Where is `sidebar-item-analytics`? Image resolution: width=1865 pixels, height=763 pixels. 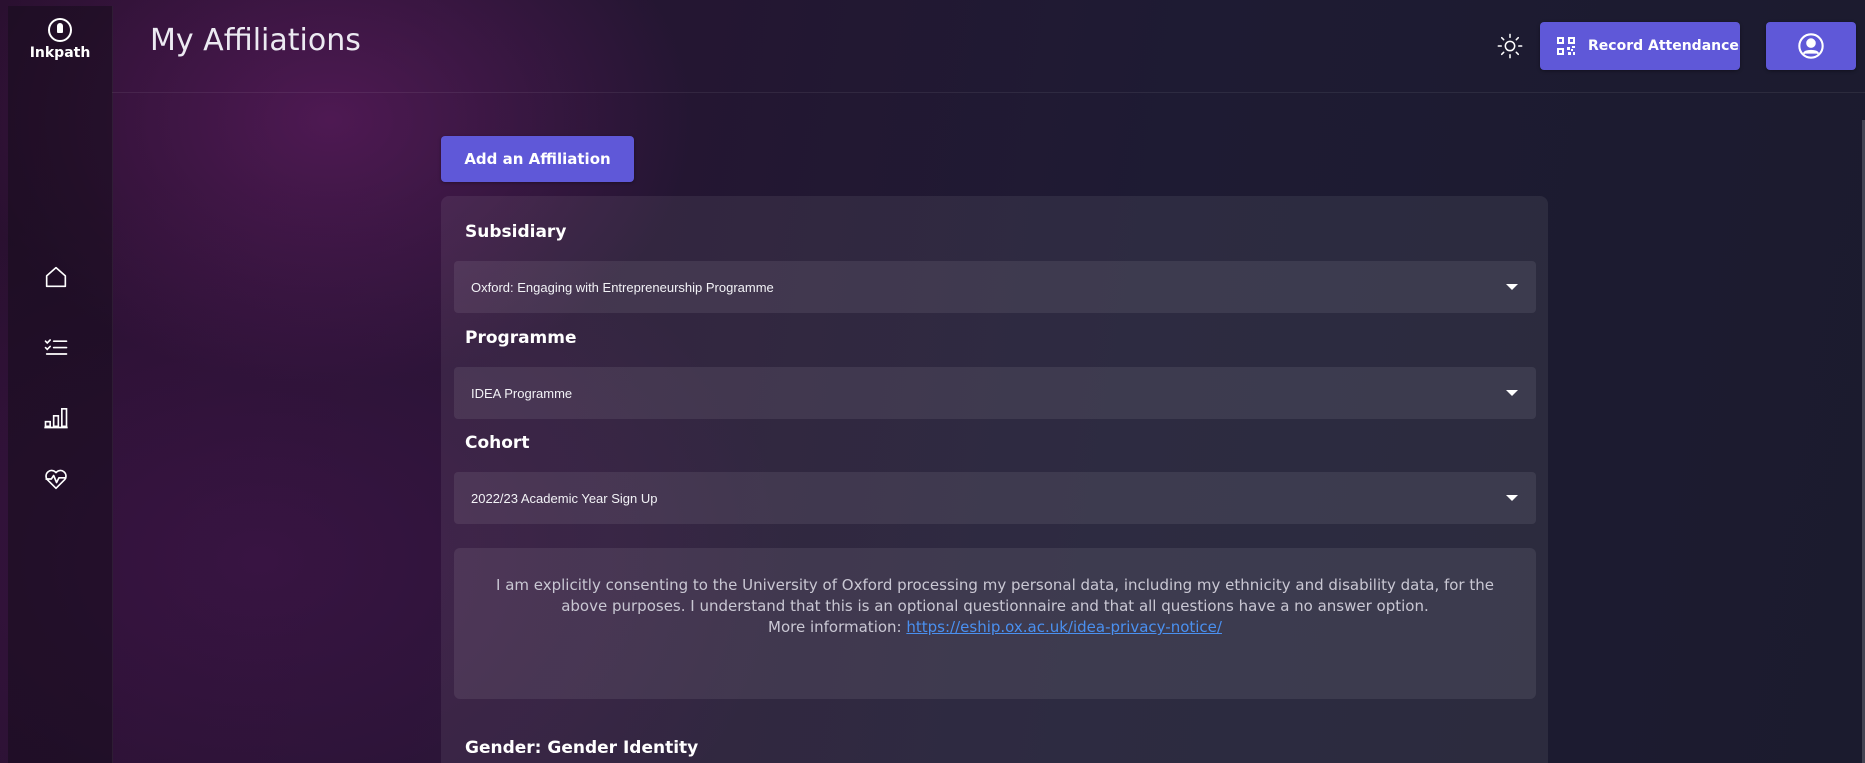
sidebar-item-analytics is located at coordinates (56, 417).